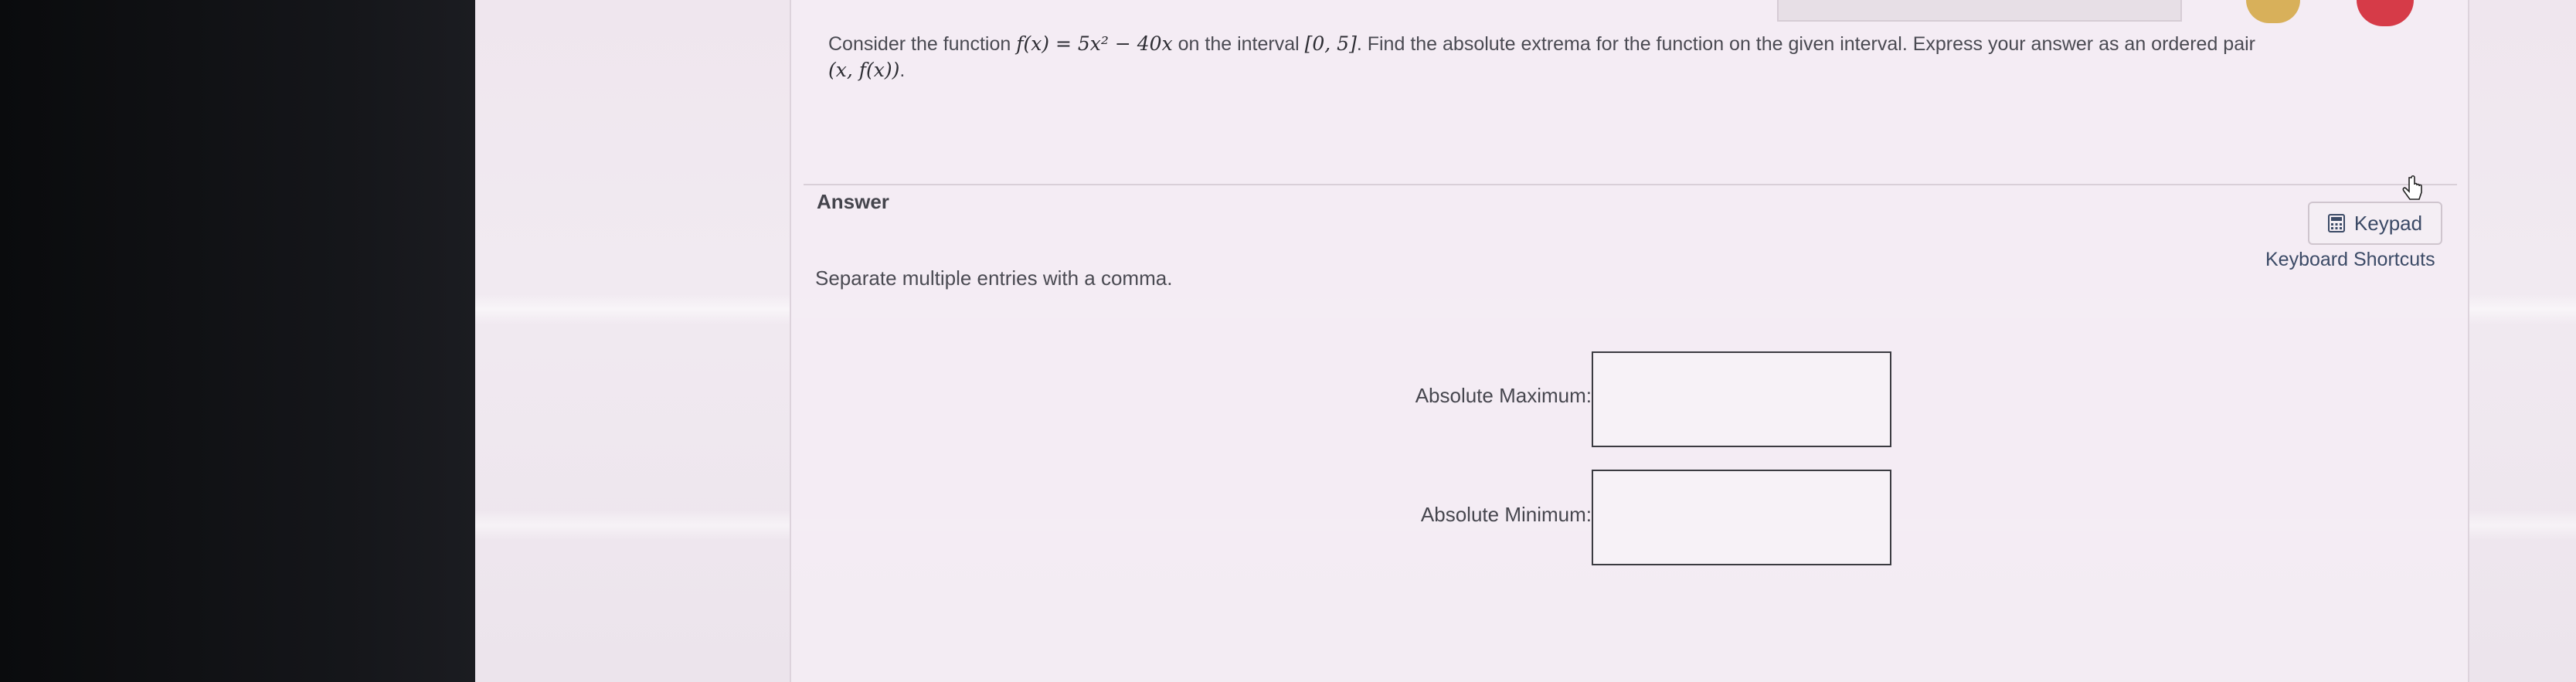 The image size is (2576, 682). Describe the element at coordinates (1741, 399) in the screenshot. I see `absolute-maximum-input` at that location.